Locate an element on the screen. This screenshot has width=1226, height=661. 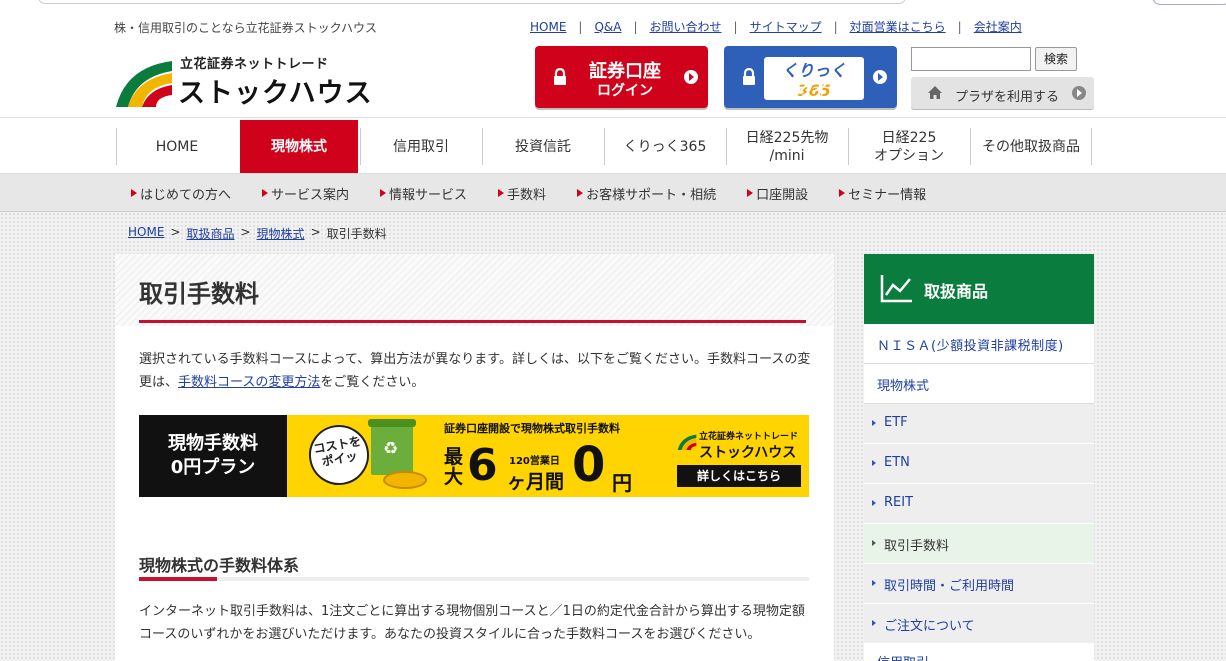
subnav-info: 情報サービス is located at coordinates (423, 193).